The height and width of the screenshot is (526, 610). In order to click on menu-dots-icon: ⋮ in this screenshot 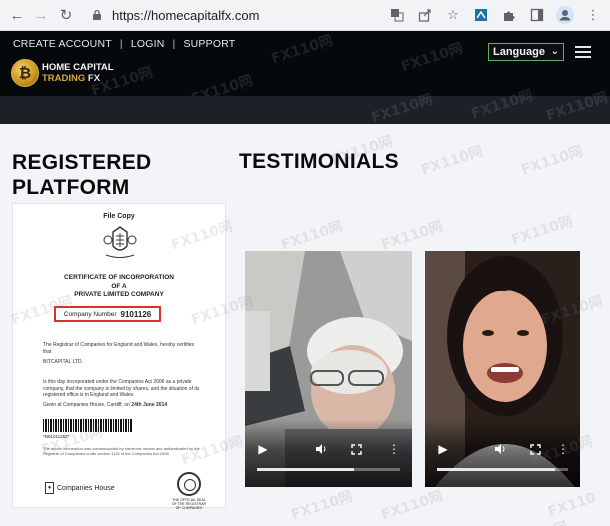, I will do `click(593, 15)`.